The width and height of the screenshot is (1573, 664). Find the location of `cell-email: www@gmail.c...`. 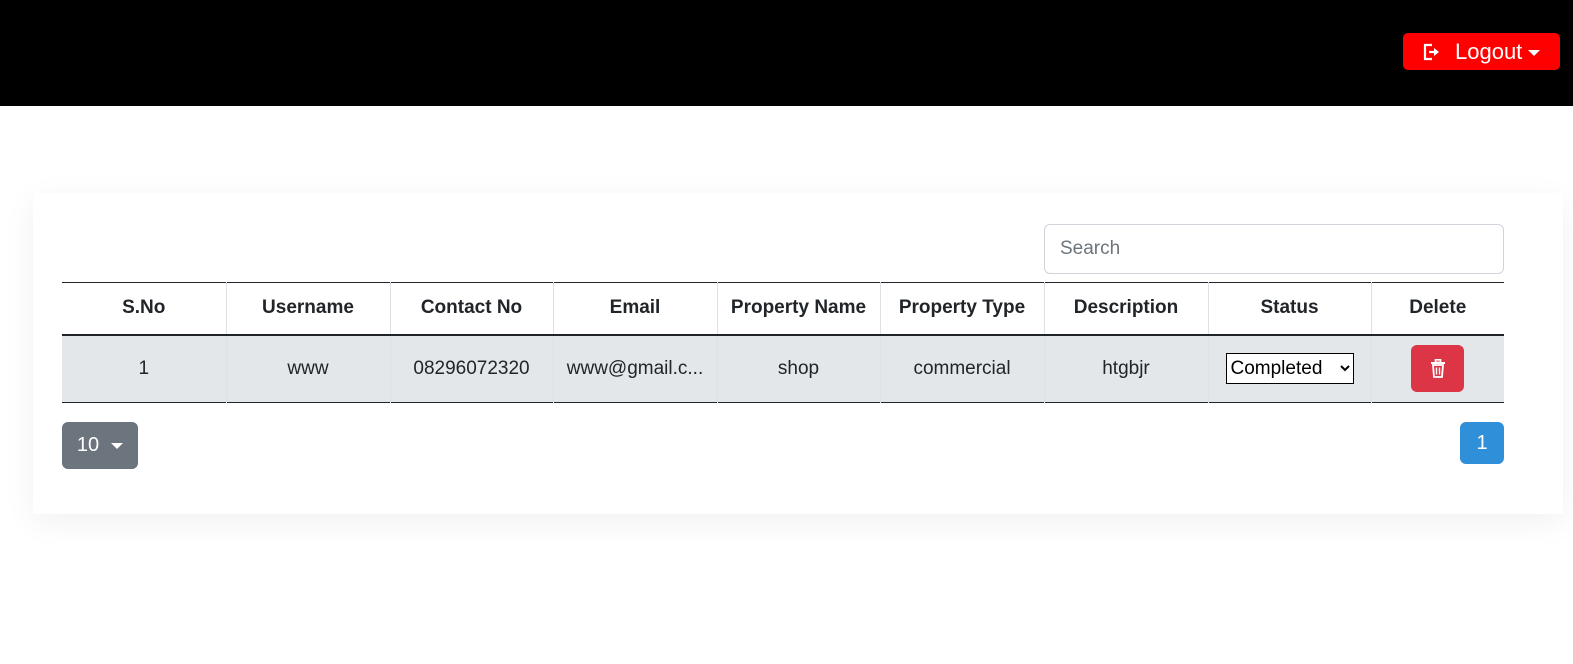

cell-email: www@gmail.c... is located at coordinates (634, 368).